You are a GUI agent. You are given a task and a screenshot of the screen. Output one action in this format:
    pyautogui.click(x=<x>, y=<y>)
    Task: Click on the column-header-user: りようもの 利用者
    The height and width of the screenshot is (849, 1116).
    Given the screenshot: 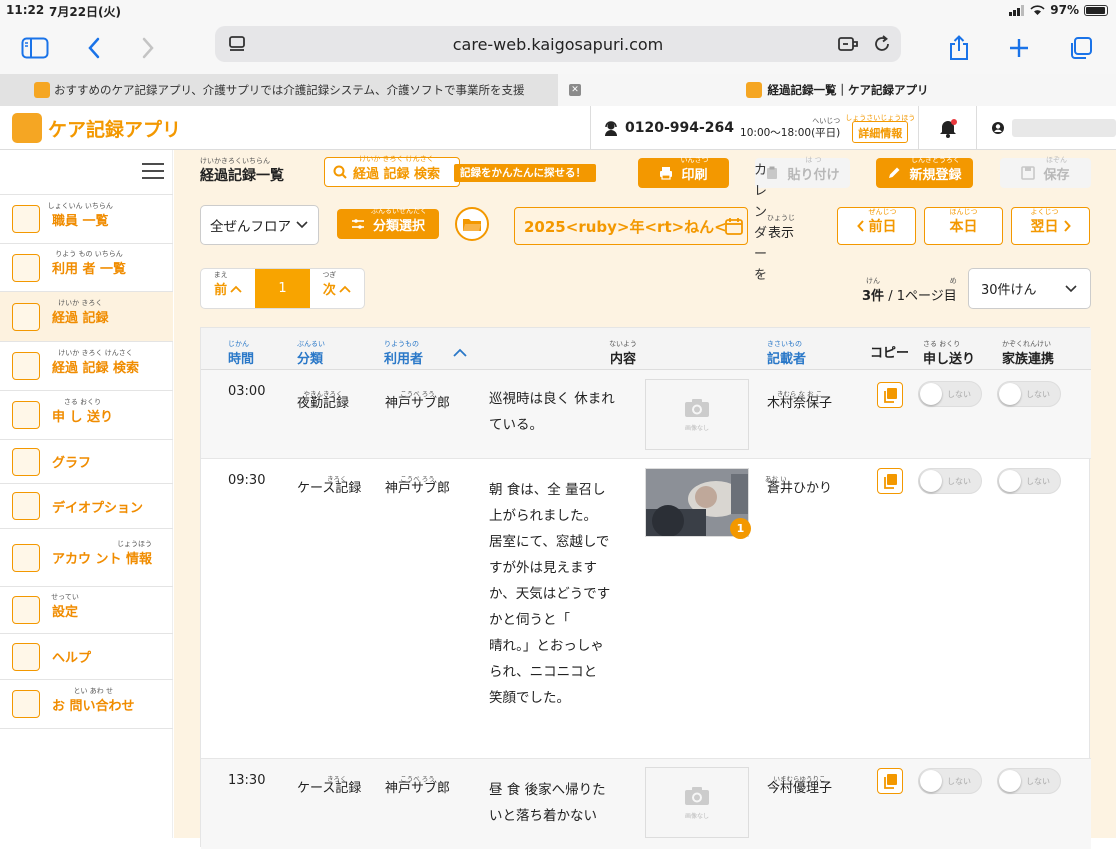 What is the action you would take?
    pyautogui.click(x=403, y=353)
    